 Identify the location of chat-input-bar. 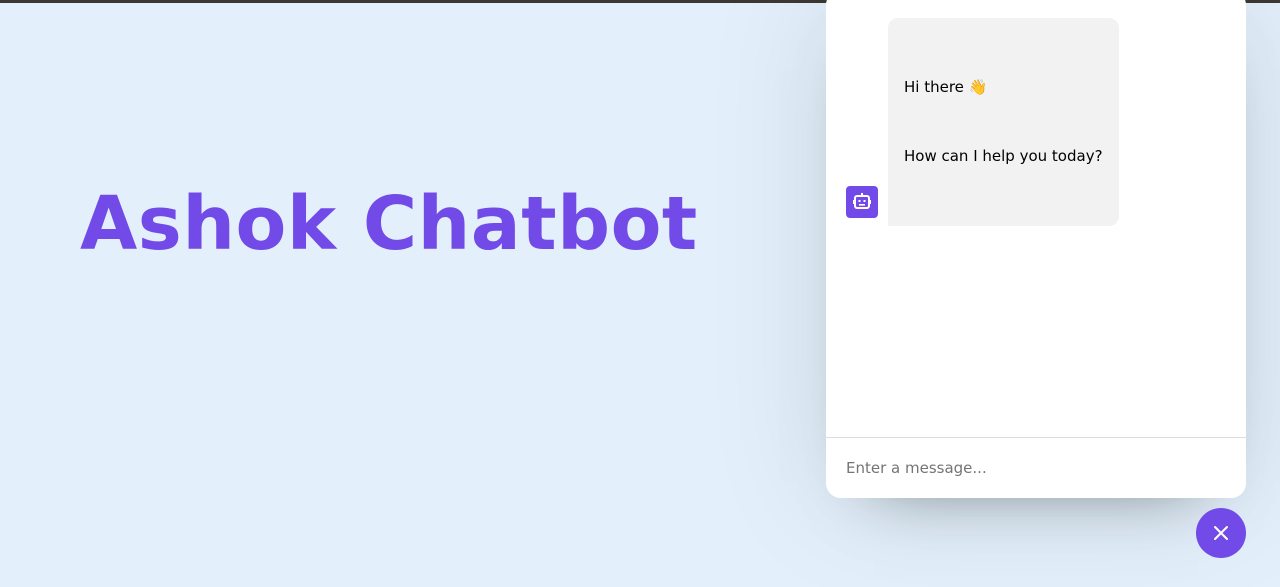
(1036, 467).